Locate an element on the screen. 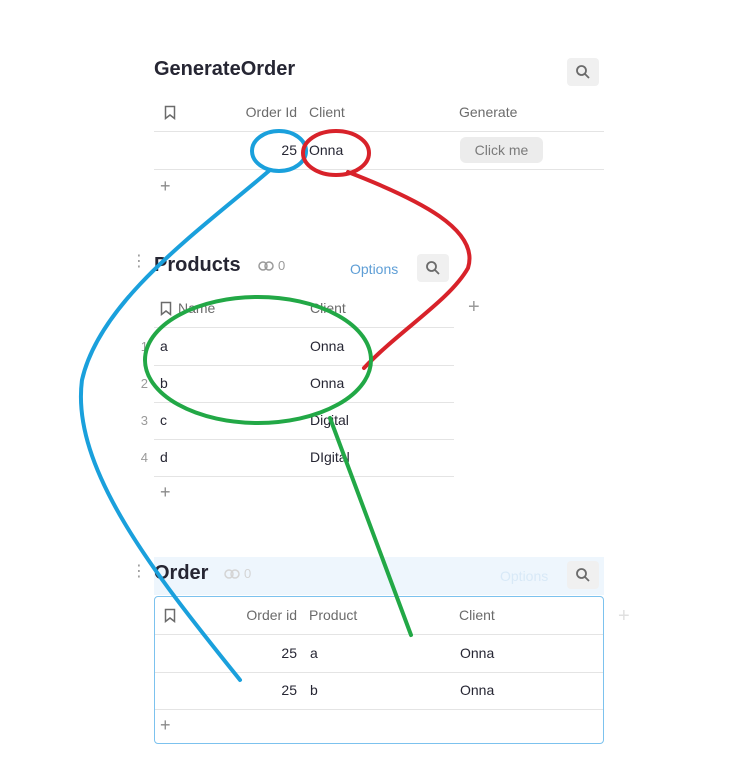 The height and width of the screenshot is (774, 736). cell-name: b is located at coordinates (164, 383).